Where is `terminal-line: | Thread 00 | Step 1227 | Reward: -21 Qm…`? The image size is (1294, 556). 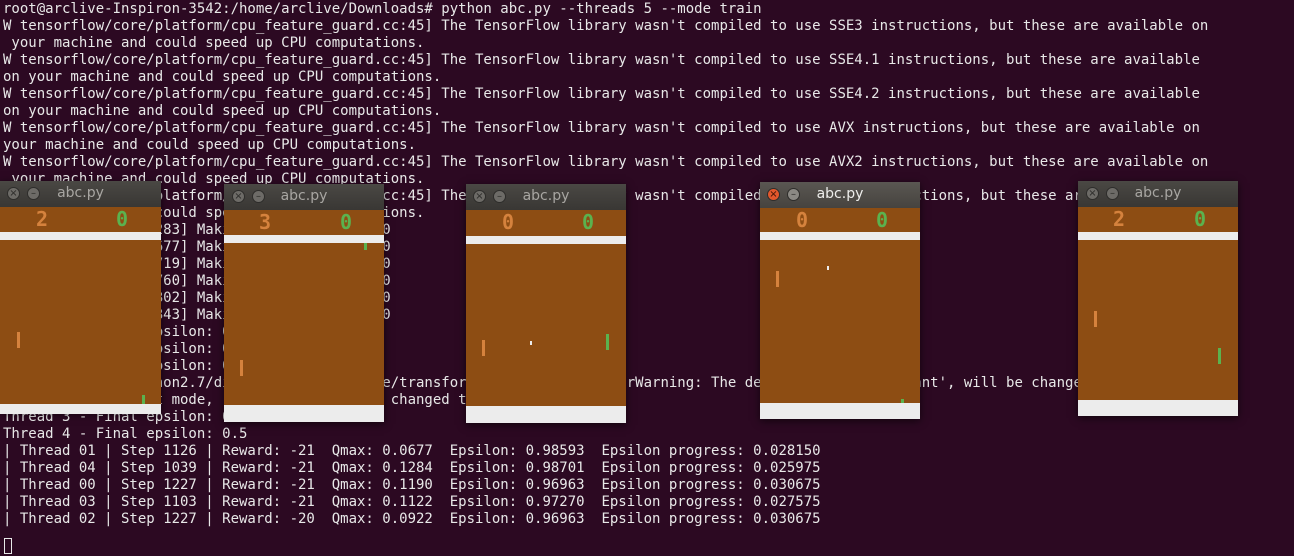
terminal-line: | Thread 00 | Step 1227 | Reward: -21 Qm… is located at coordinates (412, 485).